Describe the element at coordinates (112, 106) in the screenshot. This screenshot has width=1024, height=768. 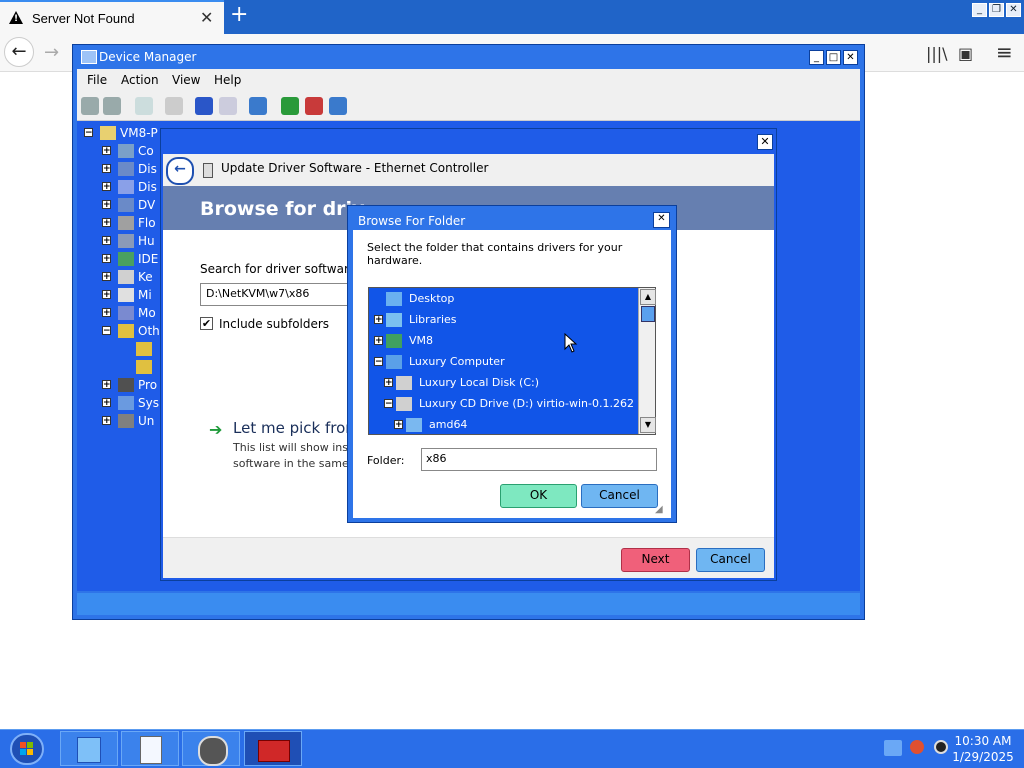
I see `toolbar-forward-icon` at that location.